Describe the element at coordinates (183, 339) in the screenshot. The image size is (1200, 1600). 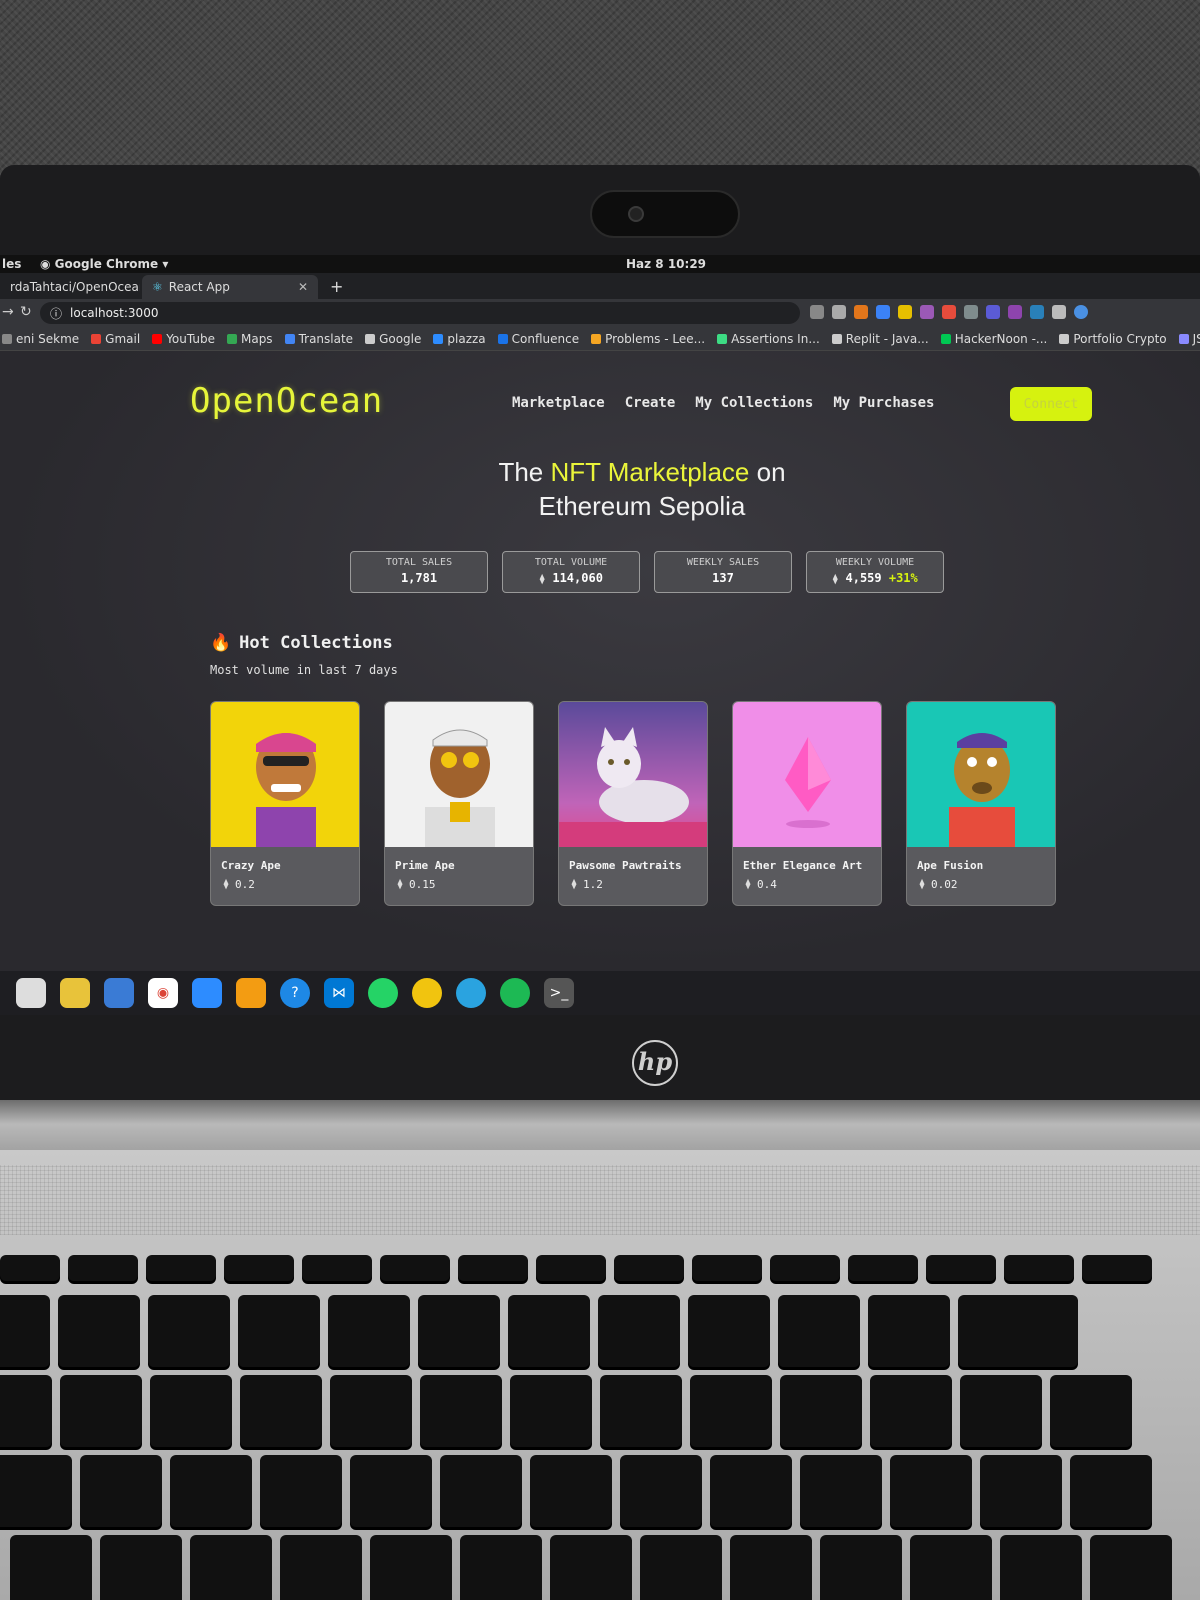
I see `bookmark-item: YouTube` at that location.